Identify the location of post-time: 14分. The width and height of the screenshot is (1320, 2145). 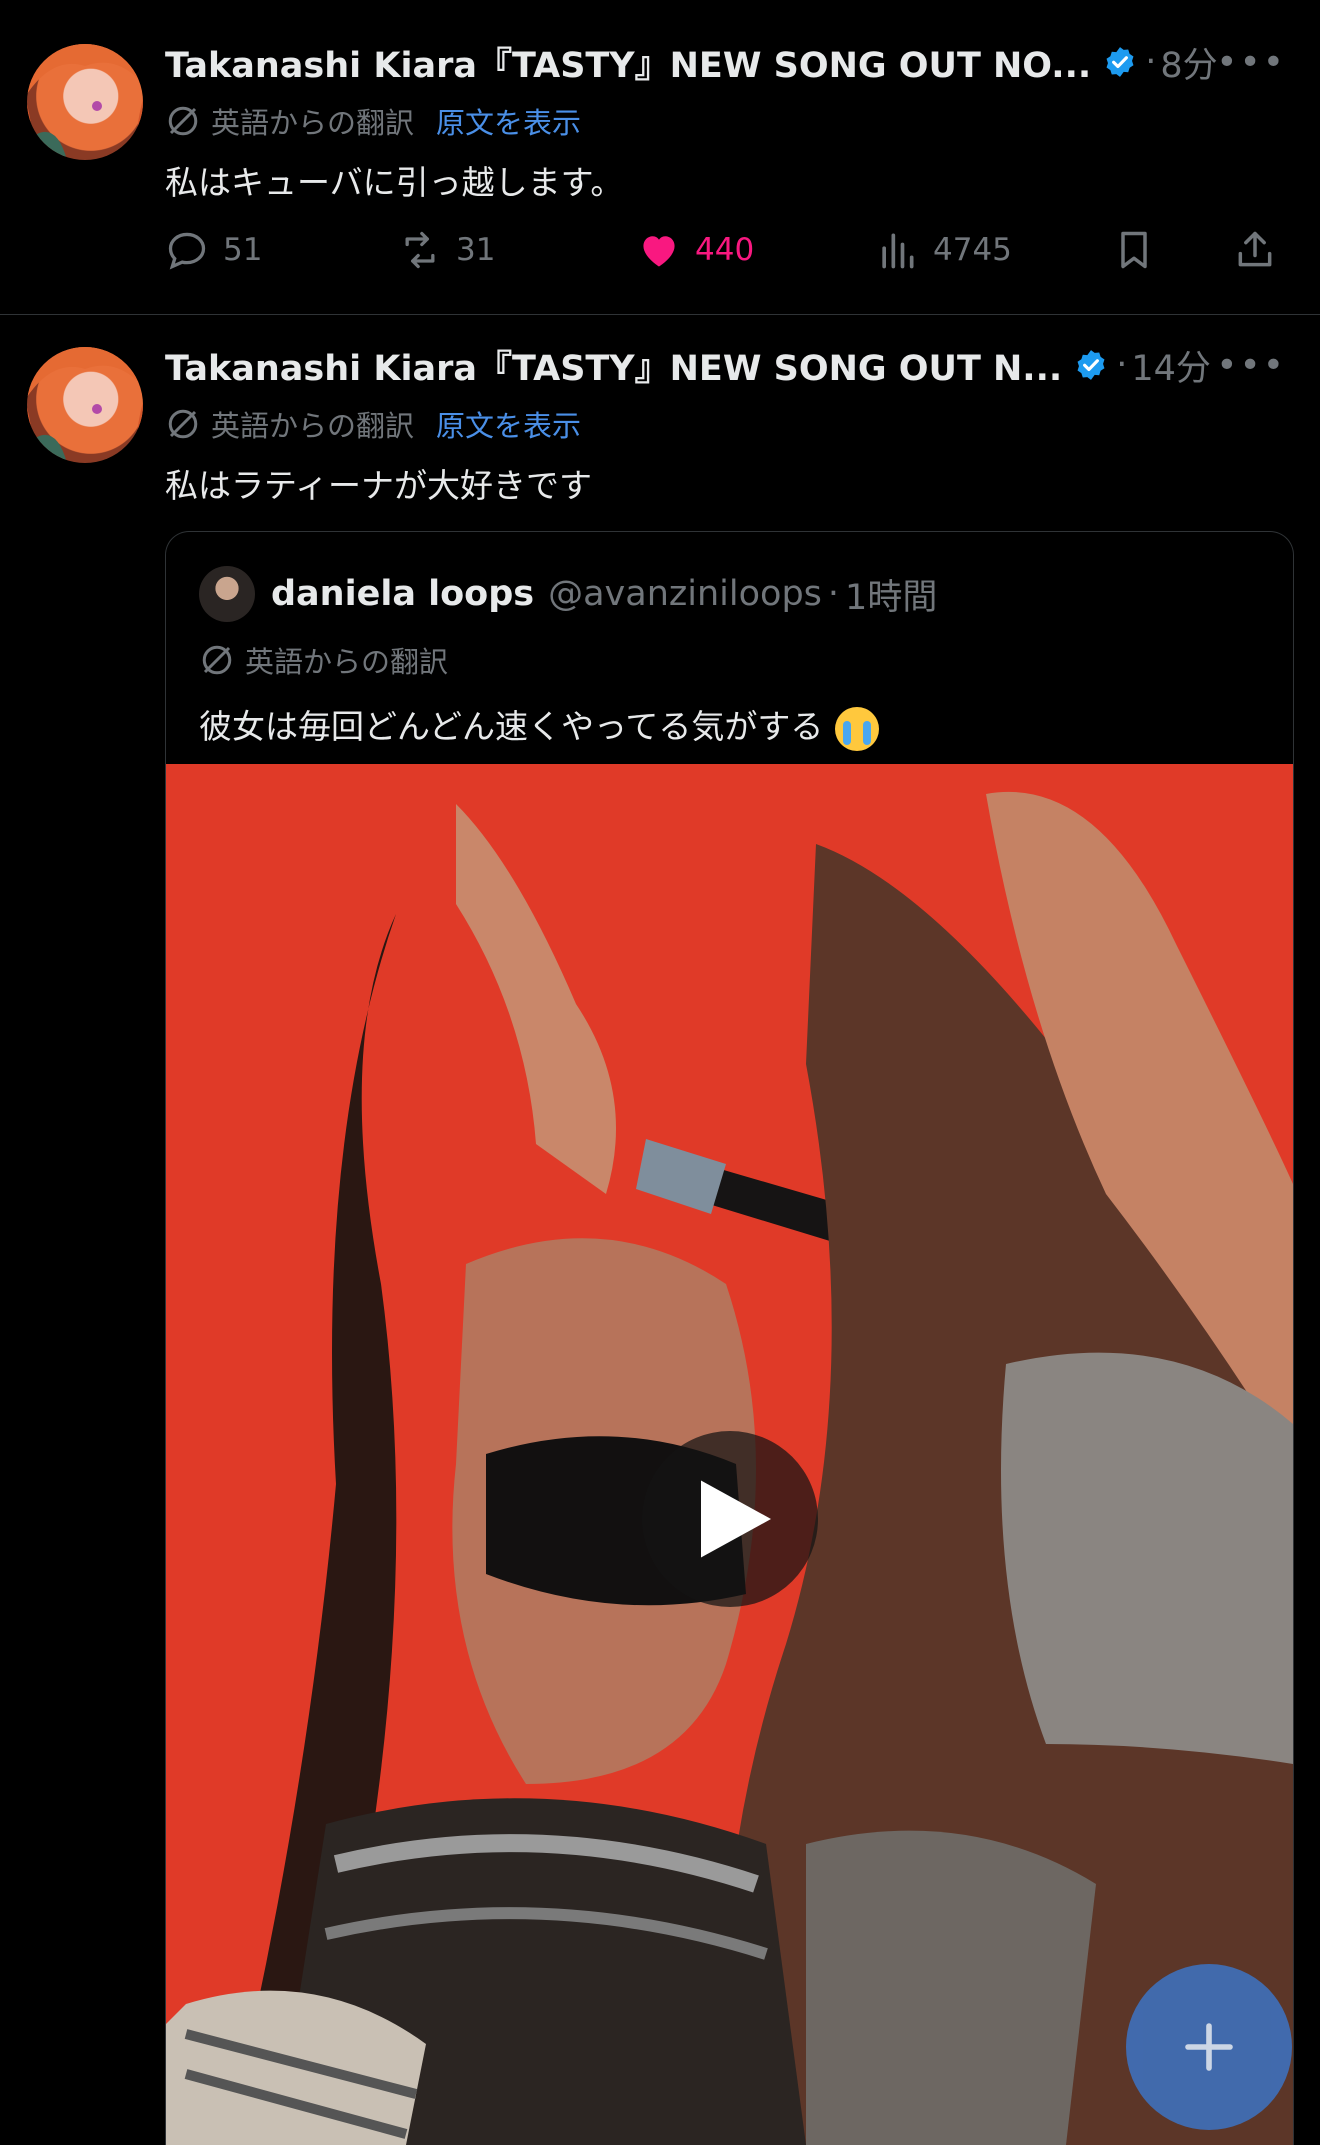
(1171, 365).